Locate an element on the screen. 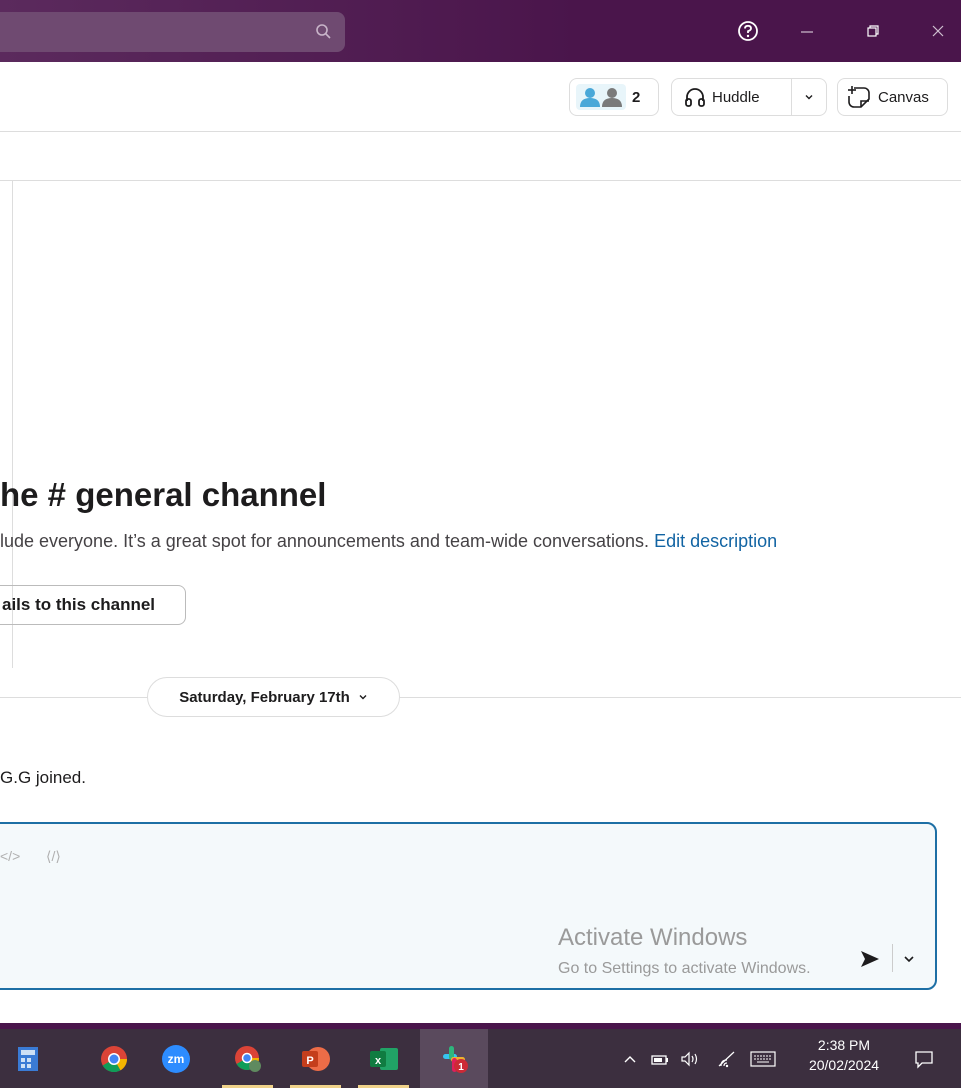 Image resolution: width=961 pixels, height=1088 pixels. notification-icon is located at coordinates (924, 1059).